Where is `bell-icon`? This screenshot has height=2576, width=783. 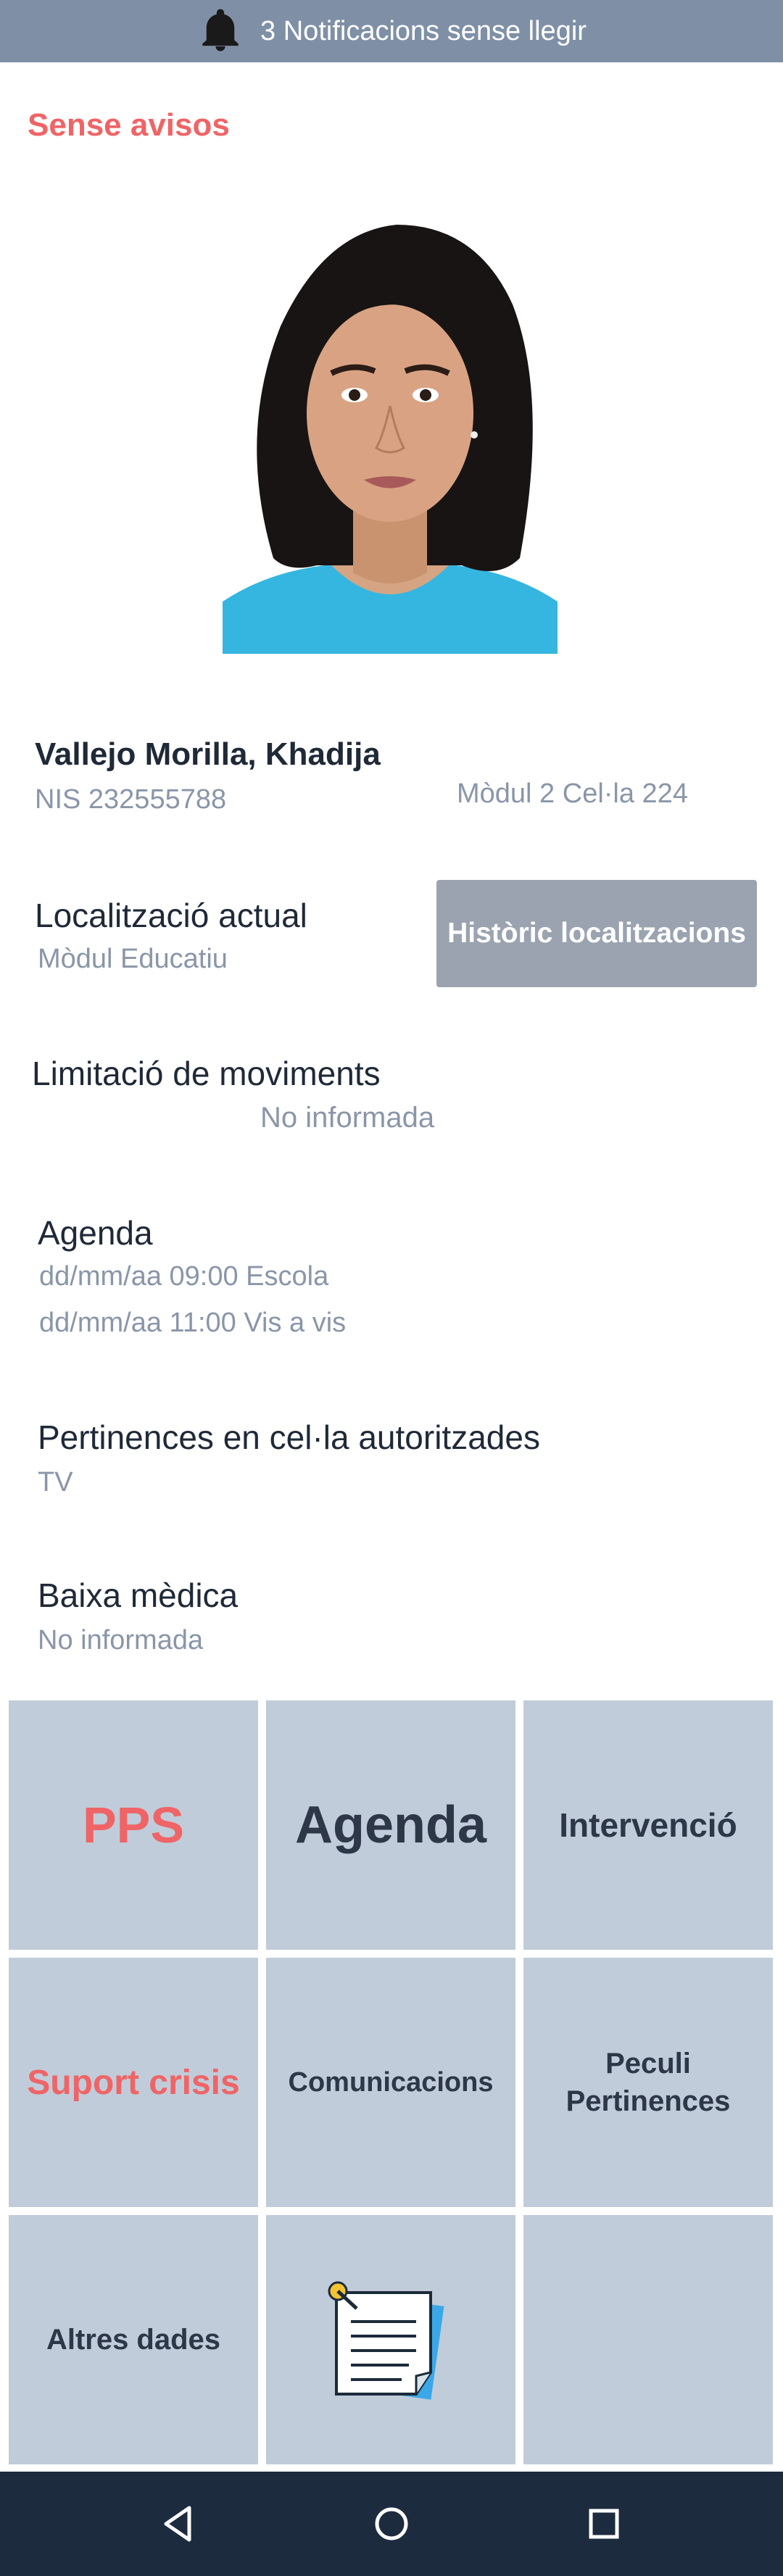
bell-icon is located at coordinates (221, 30).